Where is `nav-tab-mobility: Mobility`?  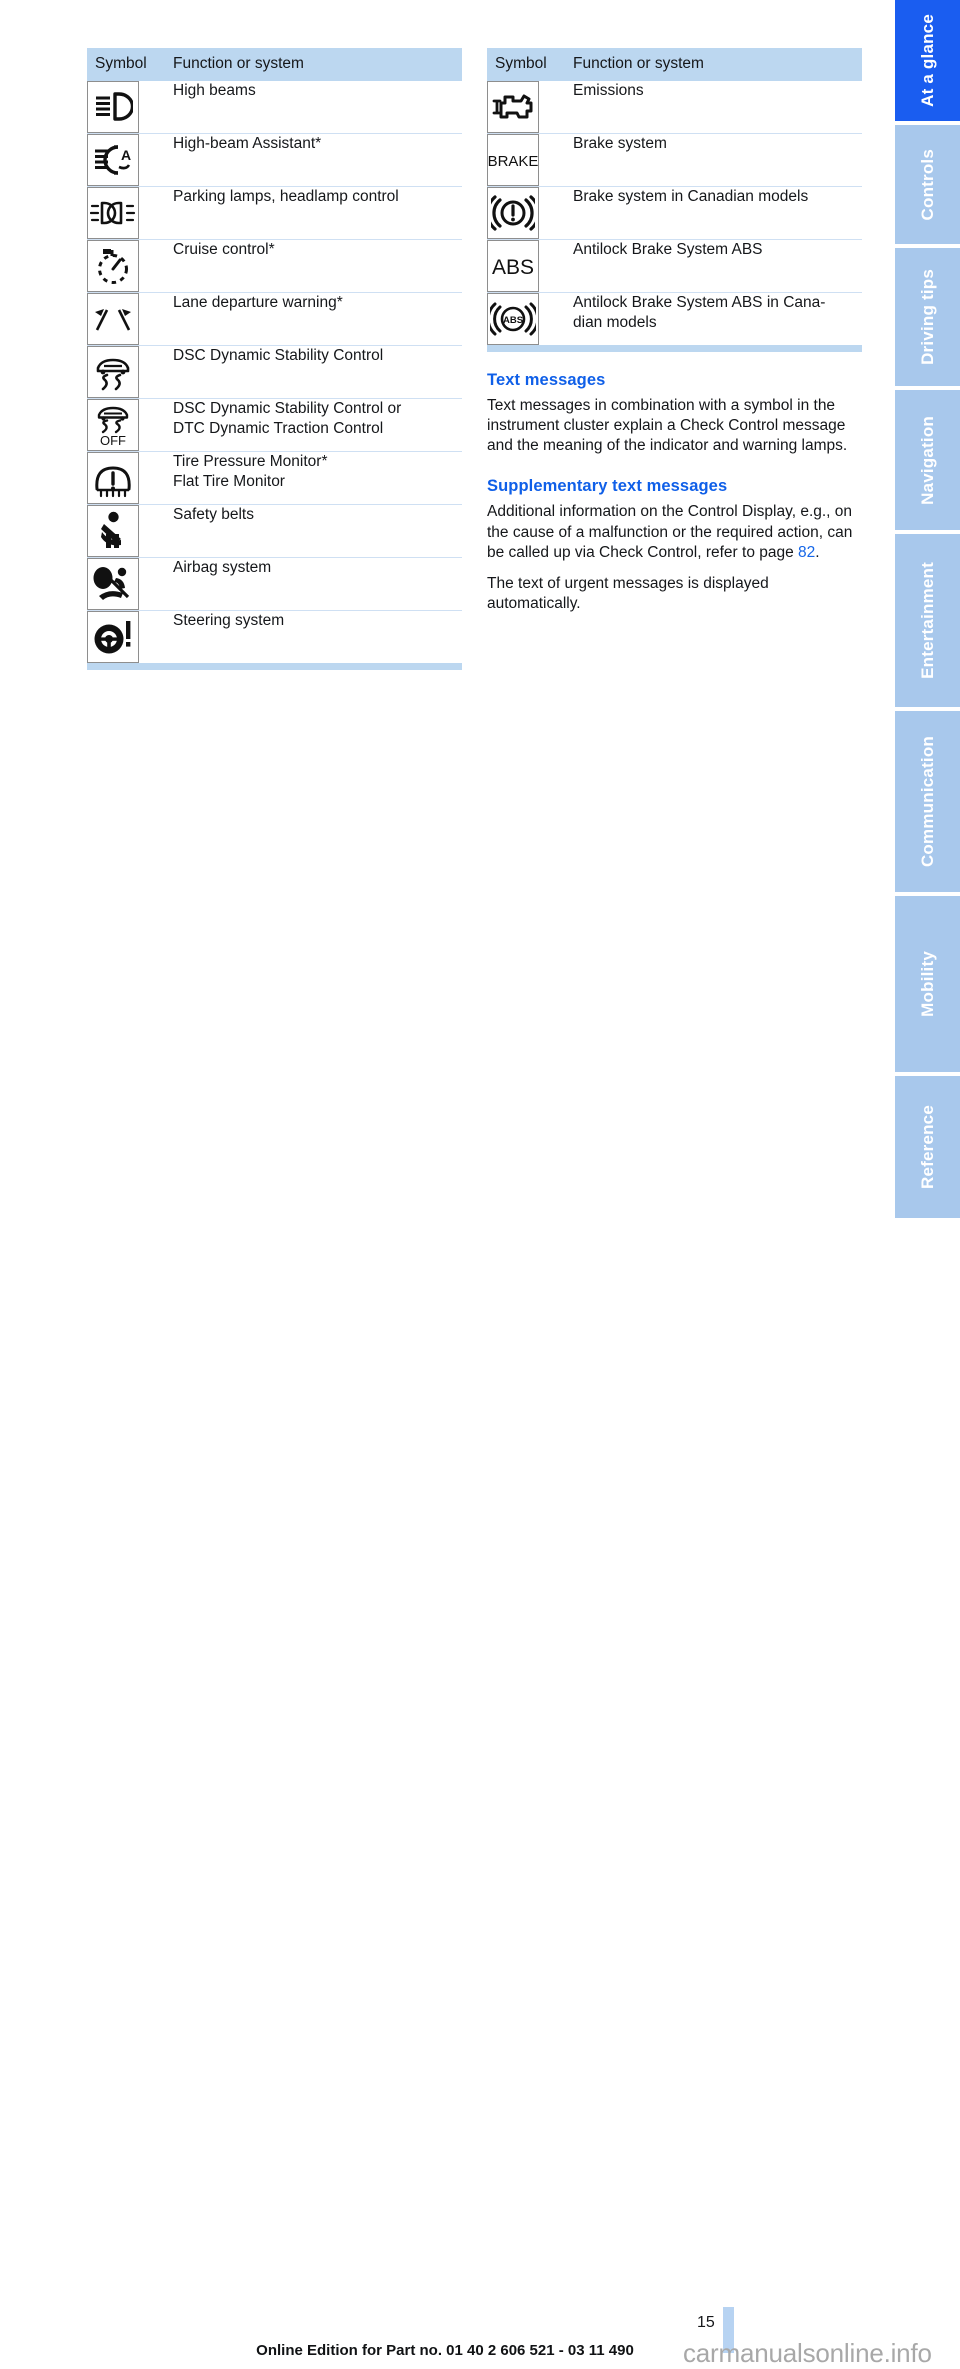 nav-tab-mobility: Mobility is located at coordinates (927, 986).